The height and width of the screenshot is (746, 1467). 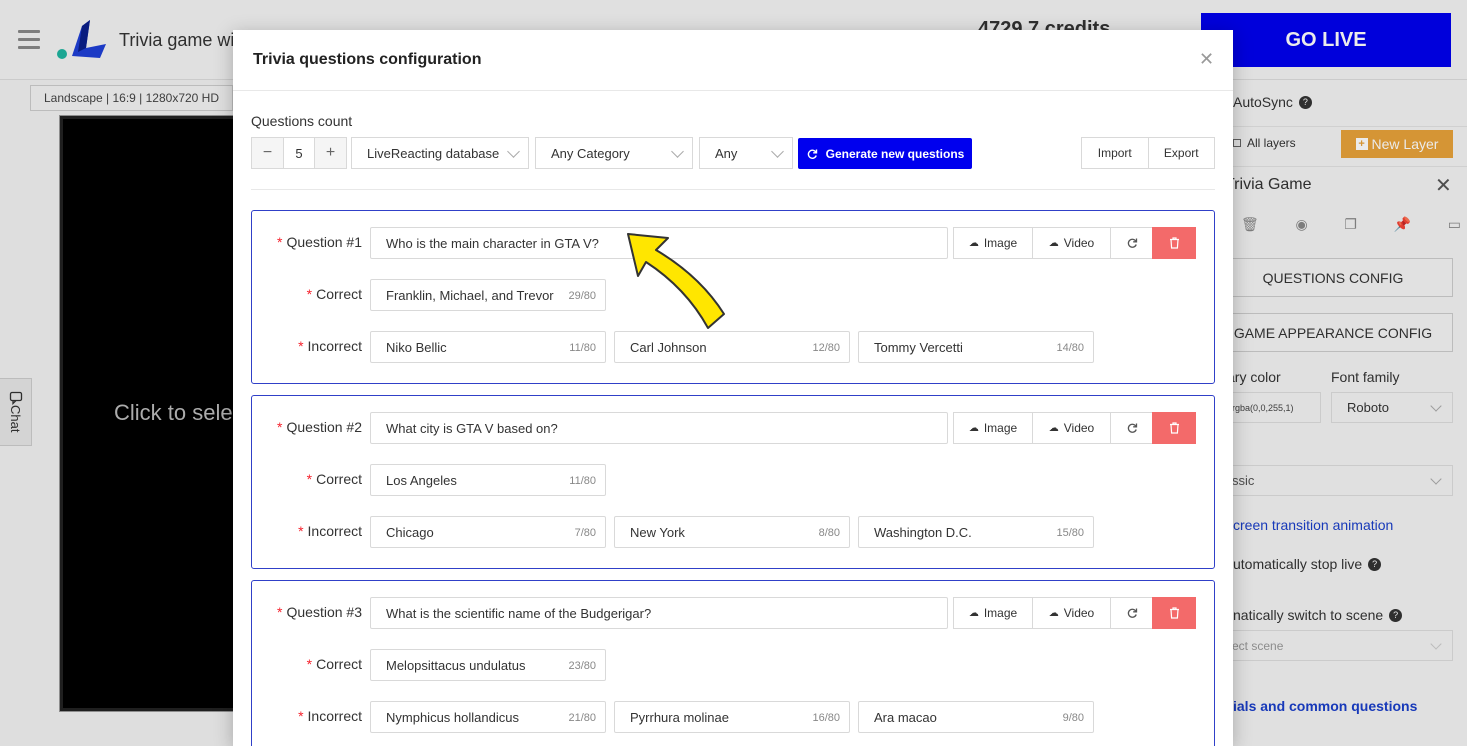 What do you see at coordinates (976, 532) in the screenshot?
I see `incorrect-answer-input: Washington D.C. 15/80` at bounding box center [976, 532].